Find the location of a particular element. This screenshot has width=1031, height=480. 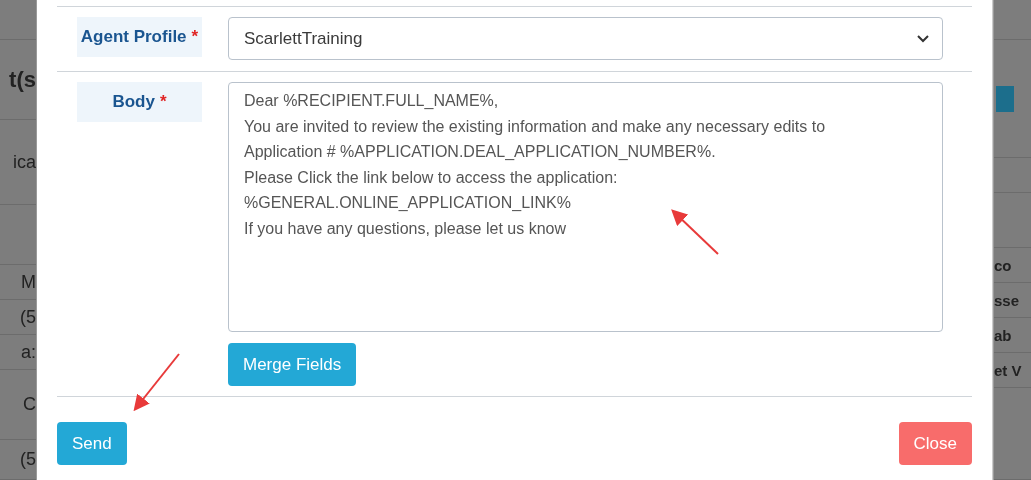

backdrop-text: ab is located at coordinates (1003, 335).